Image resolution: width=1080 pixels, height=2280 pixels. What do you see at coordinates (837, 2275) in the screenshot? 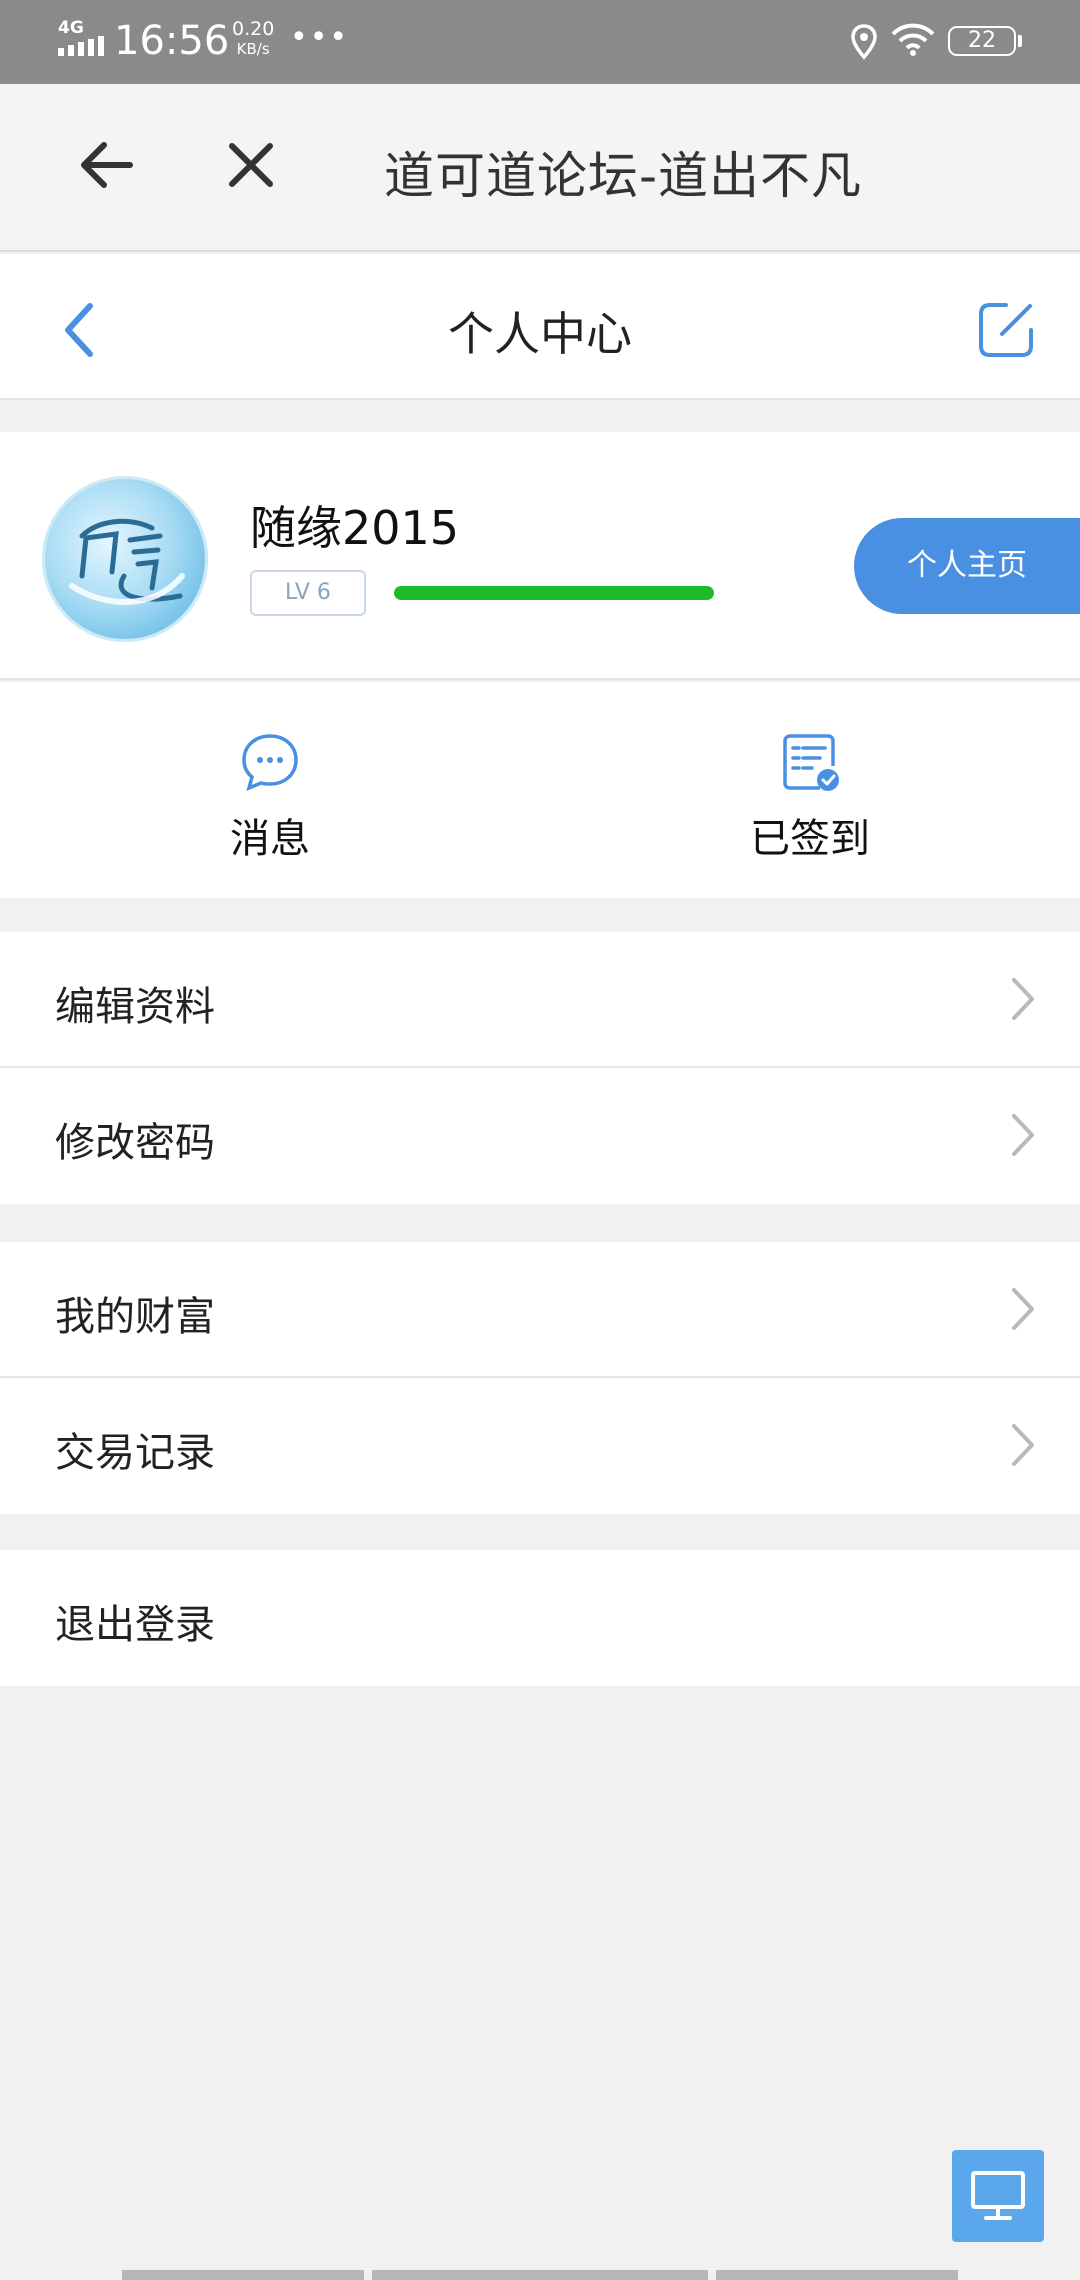
I see `nav-indicator-right` at bounding box center [837, 2275].